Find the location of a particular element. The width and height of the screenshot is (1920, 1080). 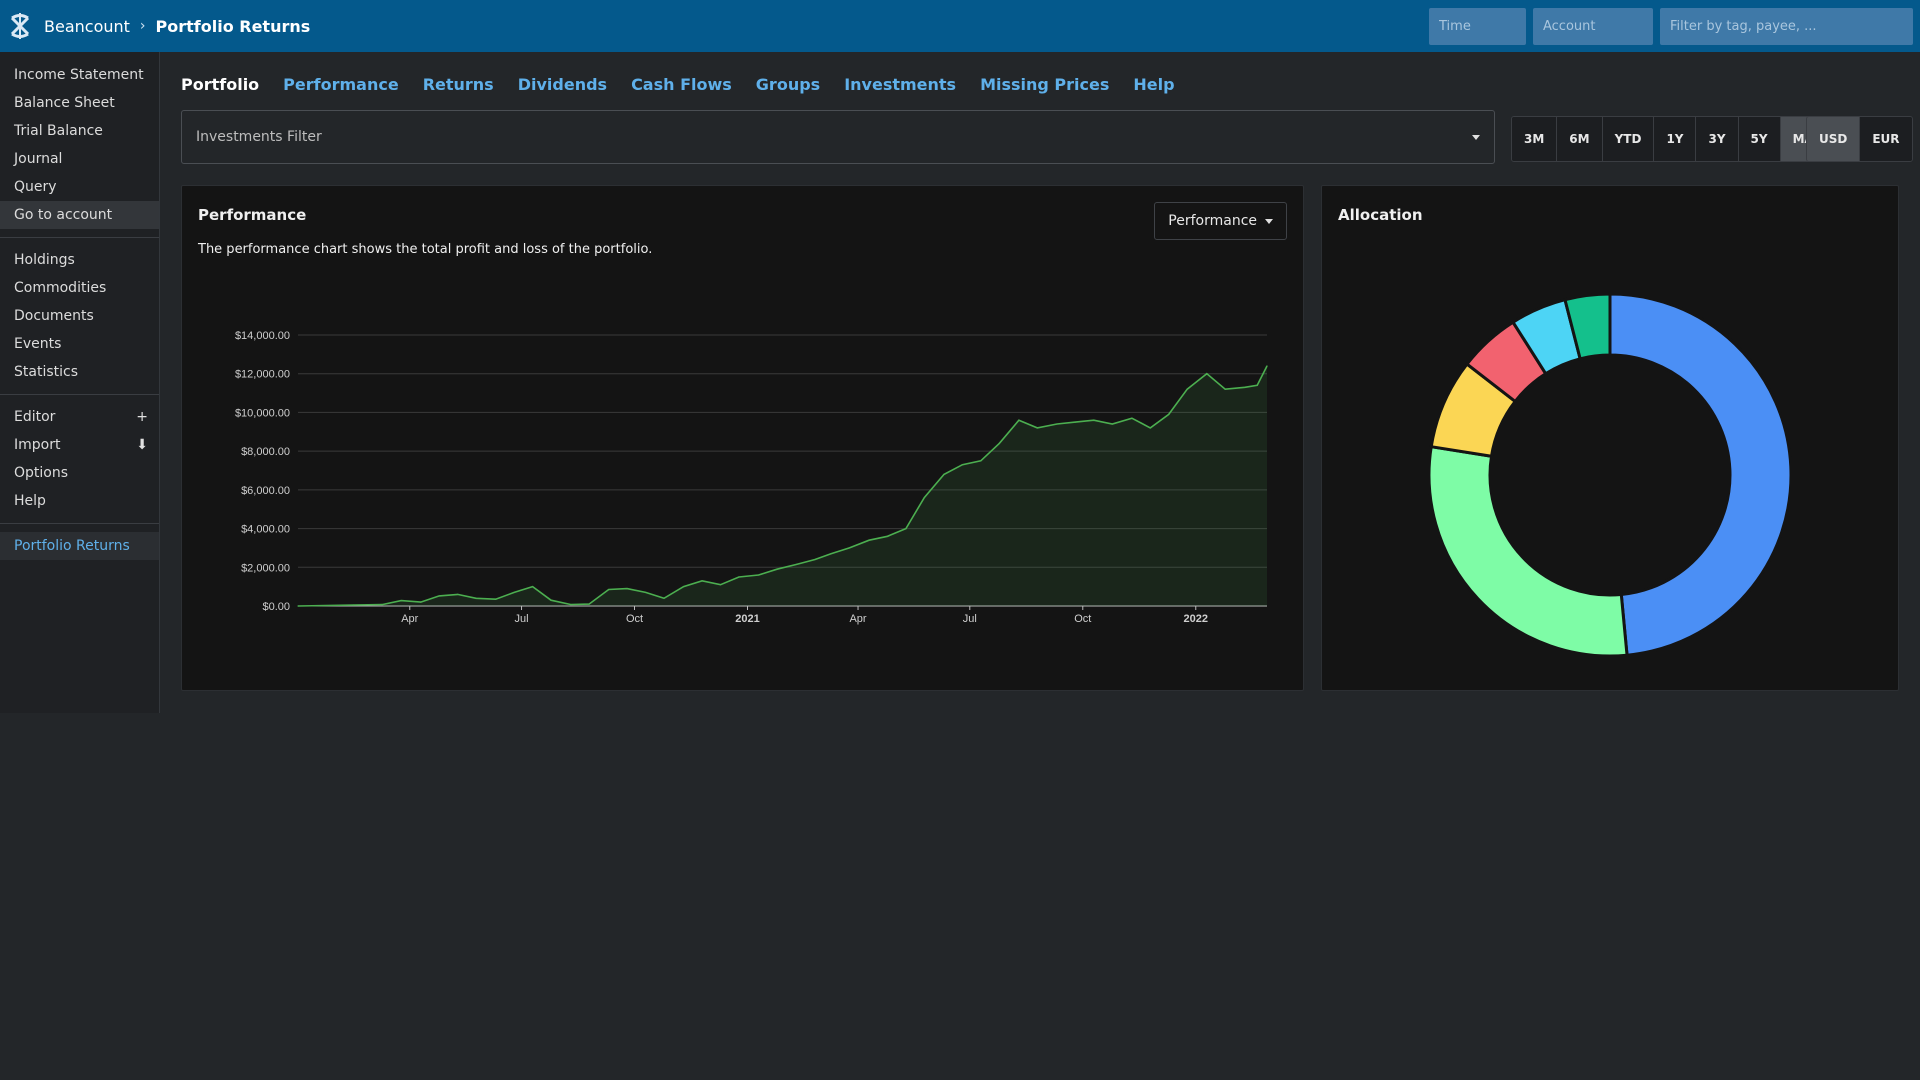

period-1y-button: 1Y is located at coordinates (1675, 139).